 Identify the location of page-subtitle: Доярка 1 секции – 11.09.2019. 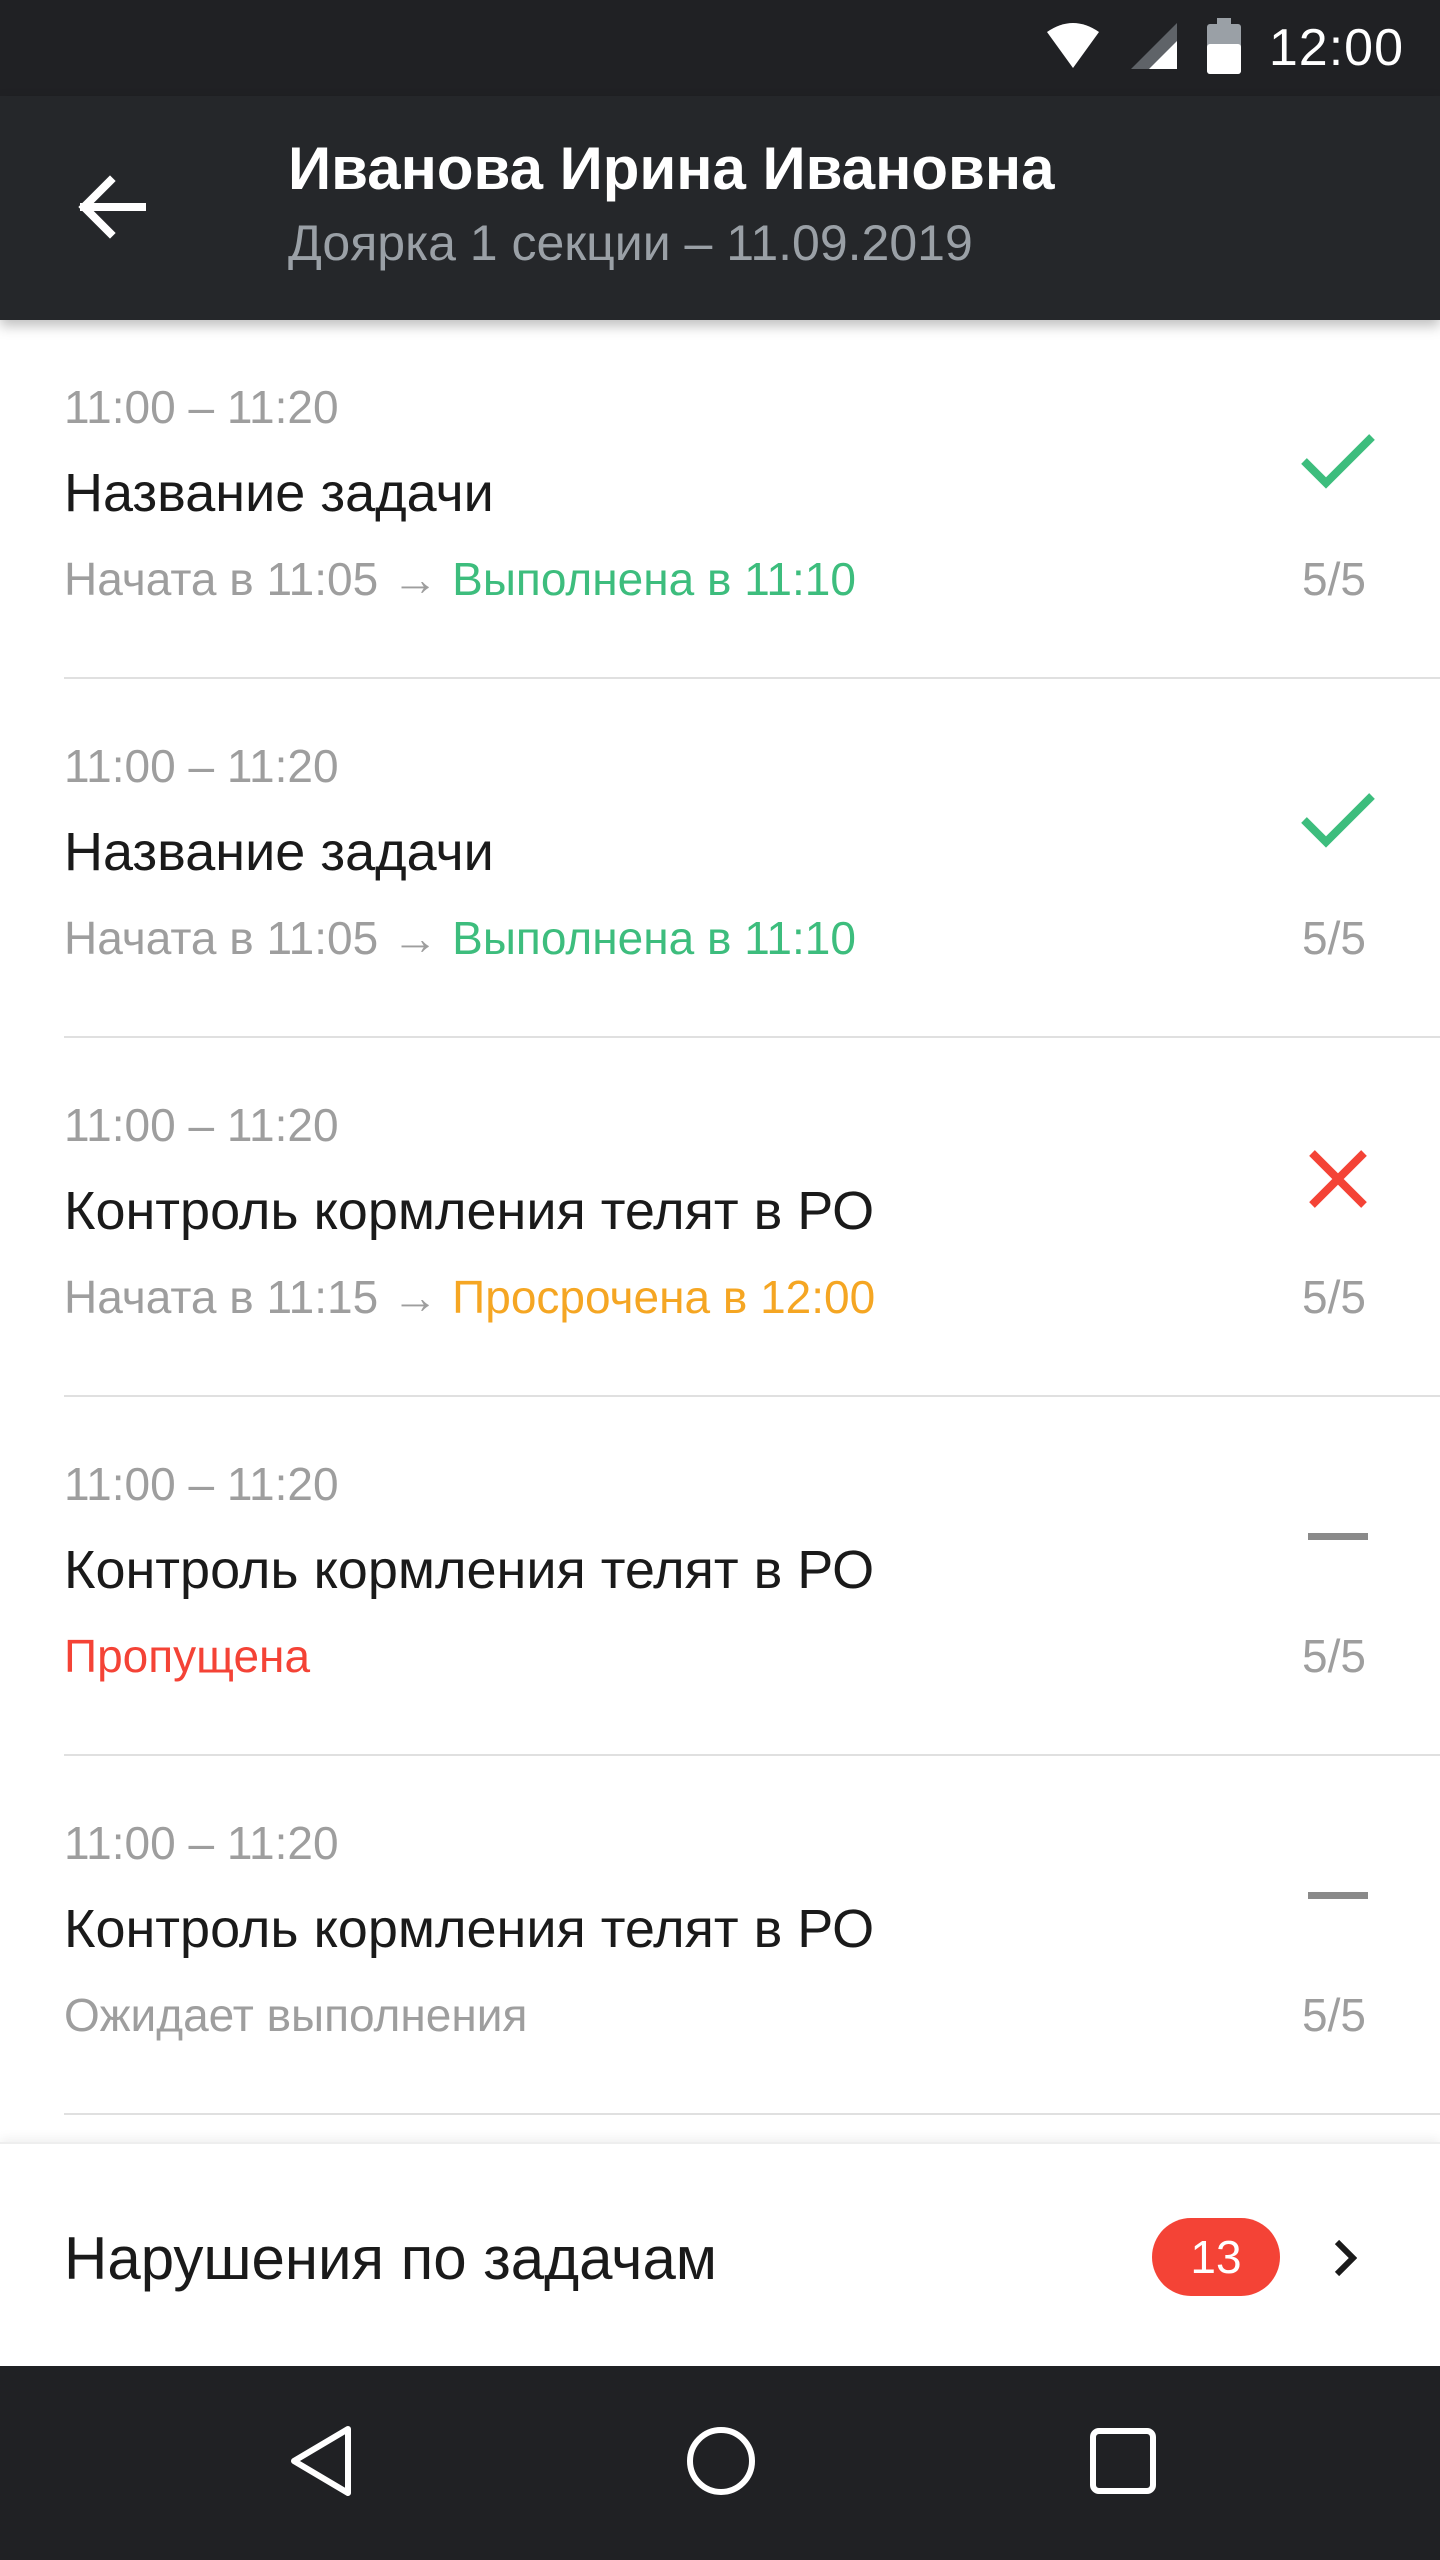
(630, 243).